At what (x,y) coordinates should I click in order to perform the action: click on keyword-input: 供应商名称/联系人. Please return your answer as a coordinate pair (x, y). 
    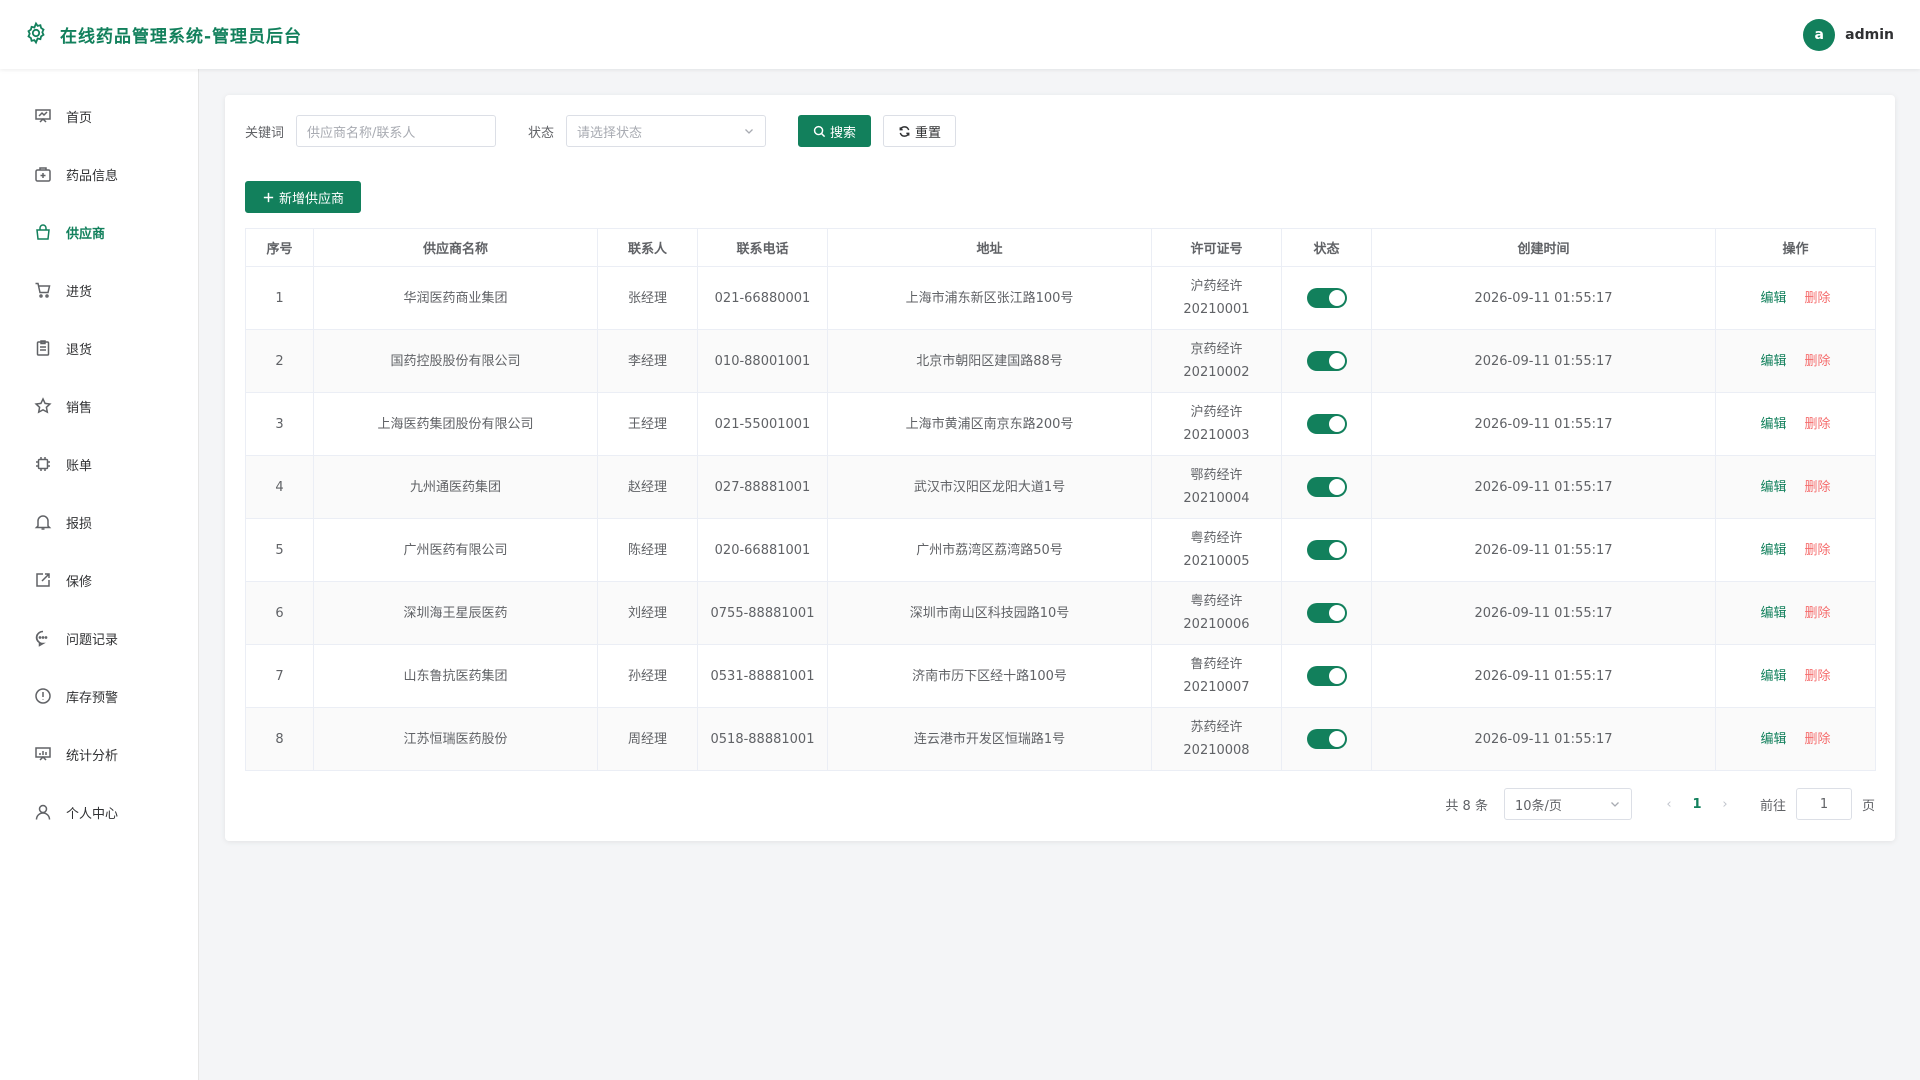
    Looking at the image, I should click on (396, 131).